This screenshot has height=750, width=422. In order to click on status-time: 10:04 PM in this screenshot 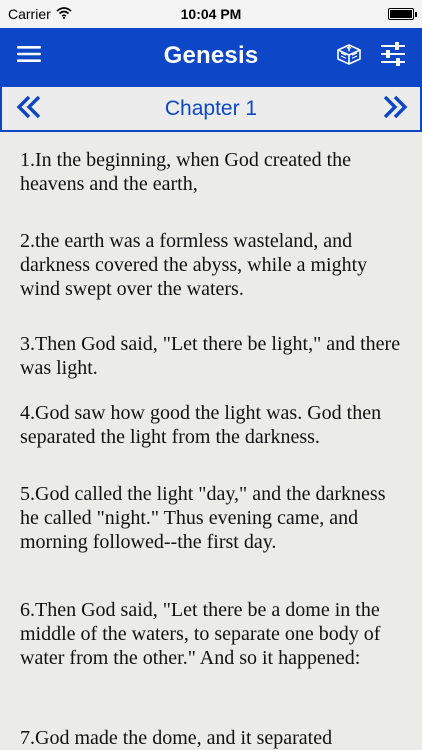, I will do `click(211, 14)`.